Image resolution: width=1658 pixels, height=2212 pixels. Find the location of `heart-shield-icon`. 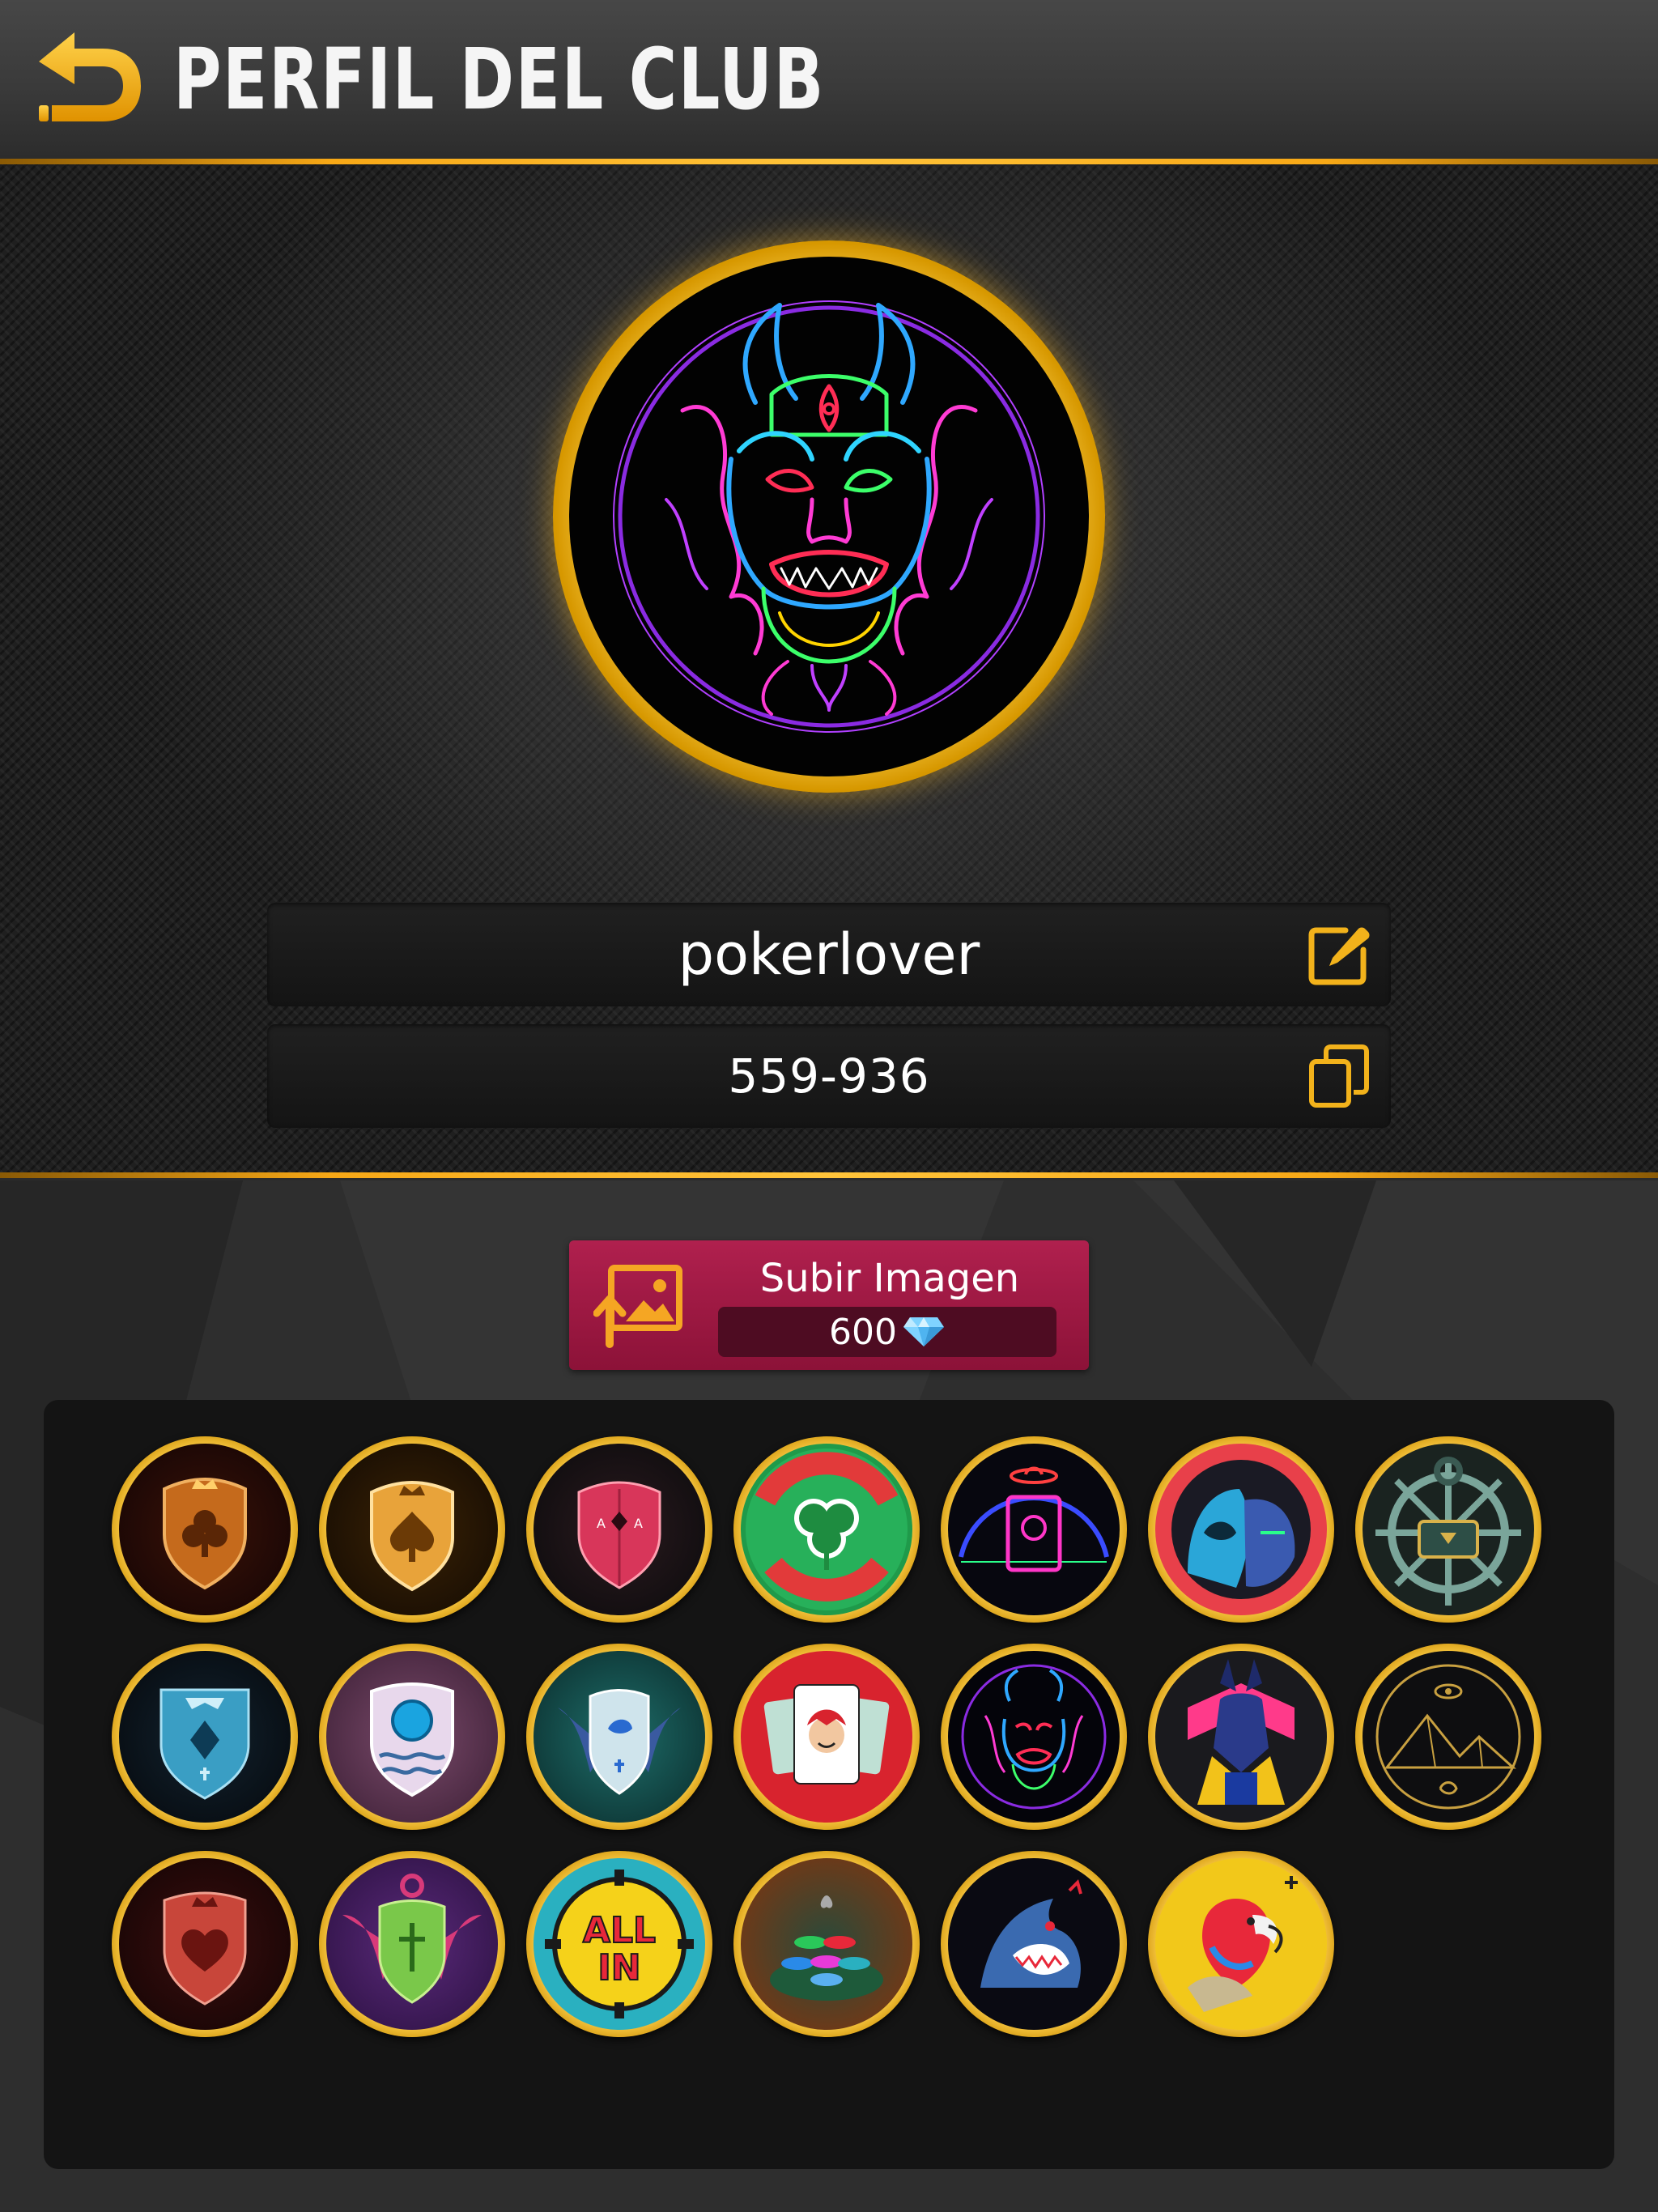

heart-shield-icon is located at coordinates (205, 1948).